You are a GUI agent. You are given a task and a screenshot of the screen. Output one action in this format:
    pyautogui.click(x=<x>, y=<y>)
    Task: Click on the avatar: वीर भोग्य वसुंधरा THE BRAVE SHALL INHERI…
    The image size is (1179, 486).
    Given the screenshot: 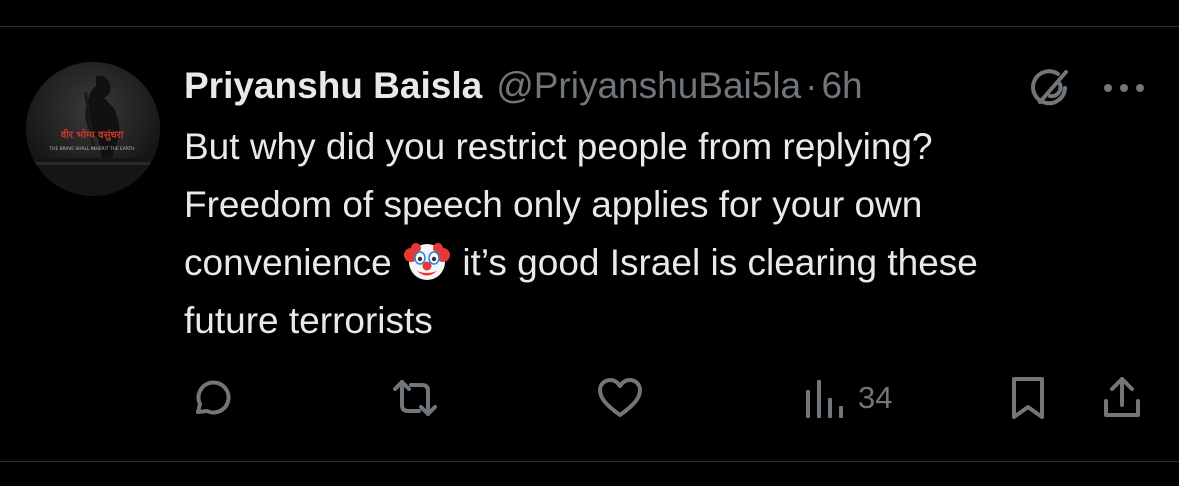 What is the action you would take?
    pyautogui.click(x=93, y=129)
    